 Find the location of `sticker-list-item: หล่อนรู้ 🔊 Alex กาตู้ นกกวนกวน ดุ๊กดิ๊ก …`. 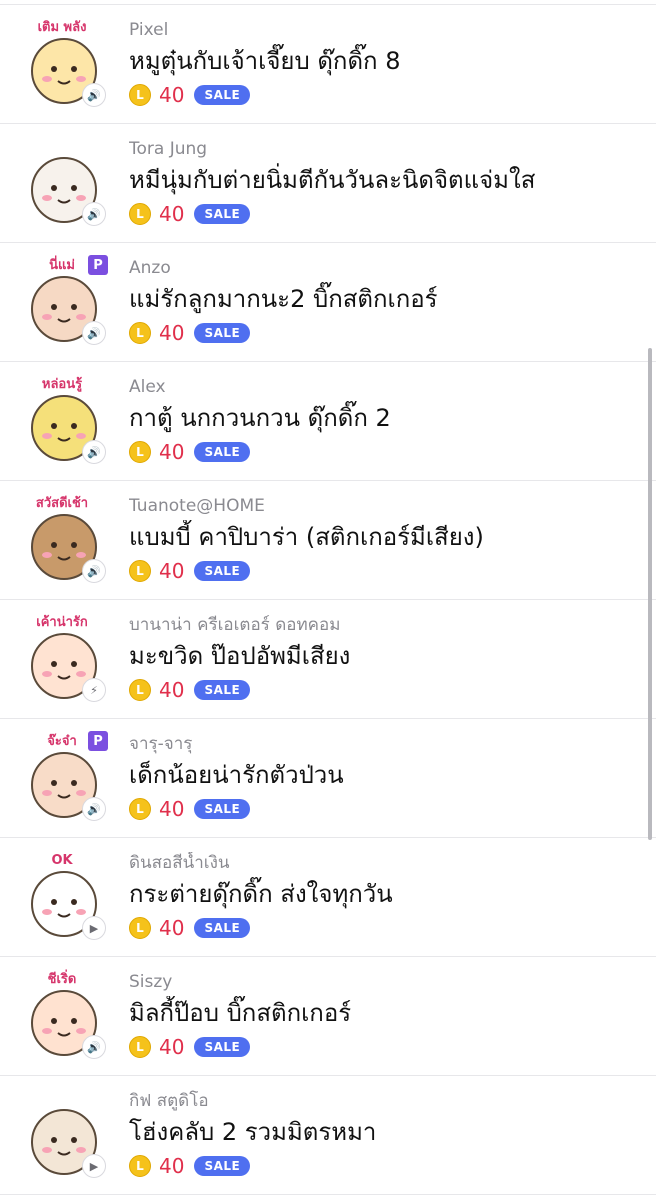

sticker-list-item: หล่อนรู้ 🔊 Alex กาตู้ นกกวนกวน ดุ๊กดิ๊ก … is located at coordinates (328, 421).